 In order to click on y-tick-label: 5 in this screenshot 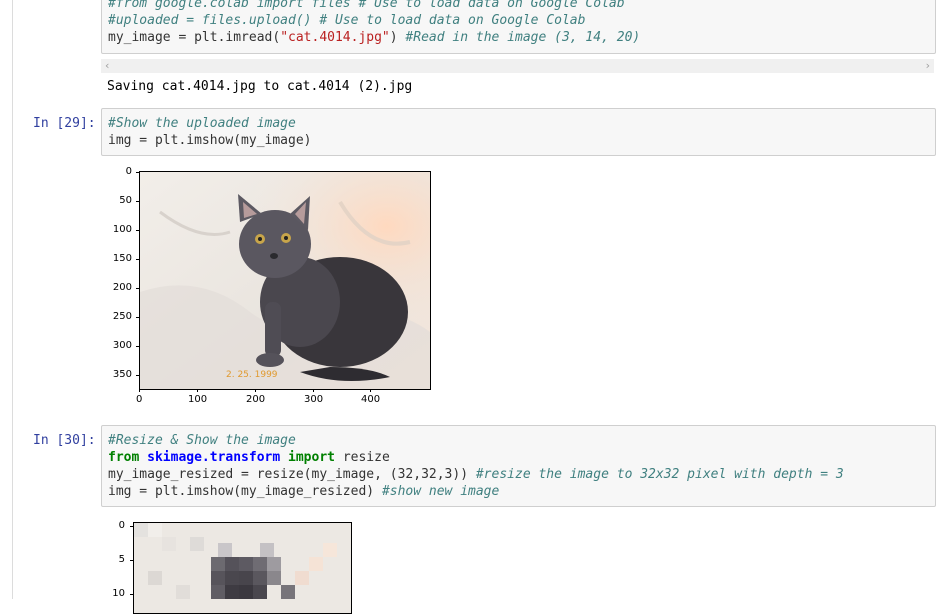, I will do `click(121, 559)`.